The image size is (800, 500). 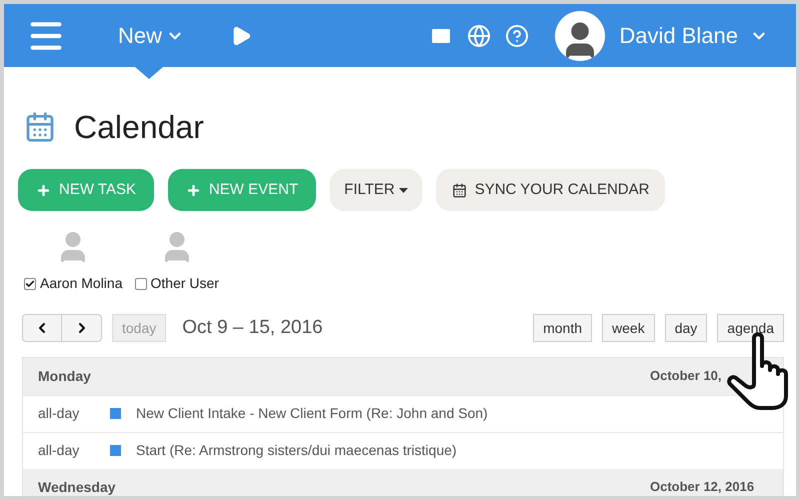 What do you see at coordinates (64, 376) in the screenshot?
I see `day-name: Monday` at bounding box center [64, 376].